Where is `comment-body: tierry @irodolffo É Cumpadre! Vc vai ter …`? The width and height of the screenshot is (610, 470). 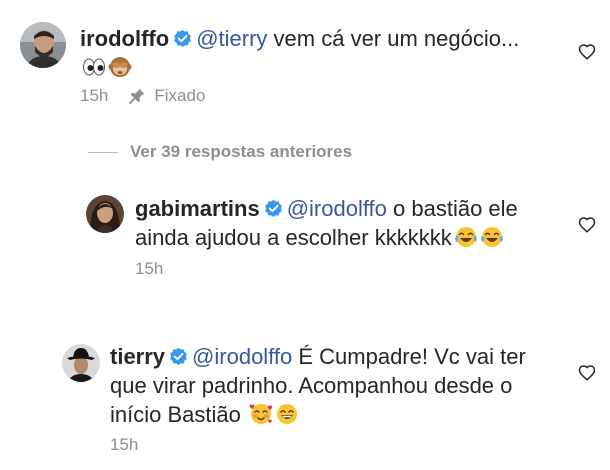
comment-body: tierry @irodolffo É Cumpadre! Vc vai ter … is located at coordinates (340, 385).